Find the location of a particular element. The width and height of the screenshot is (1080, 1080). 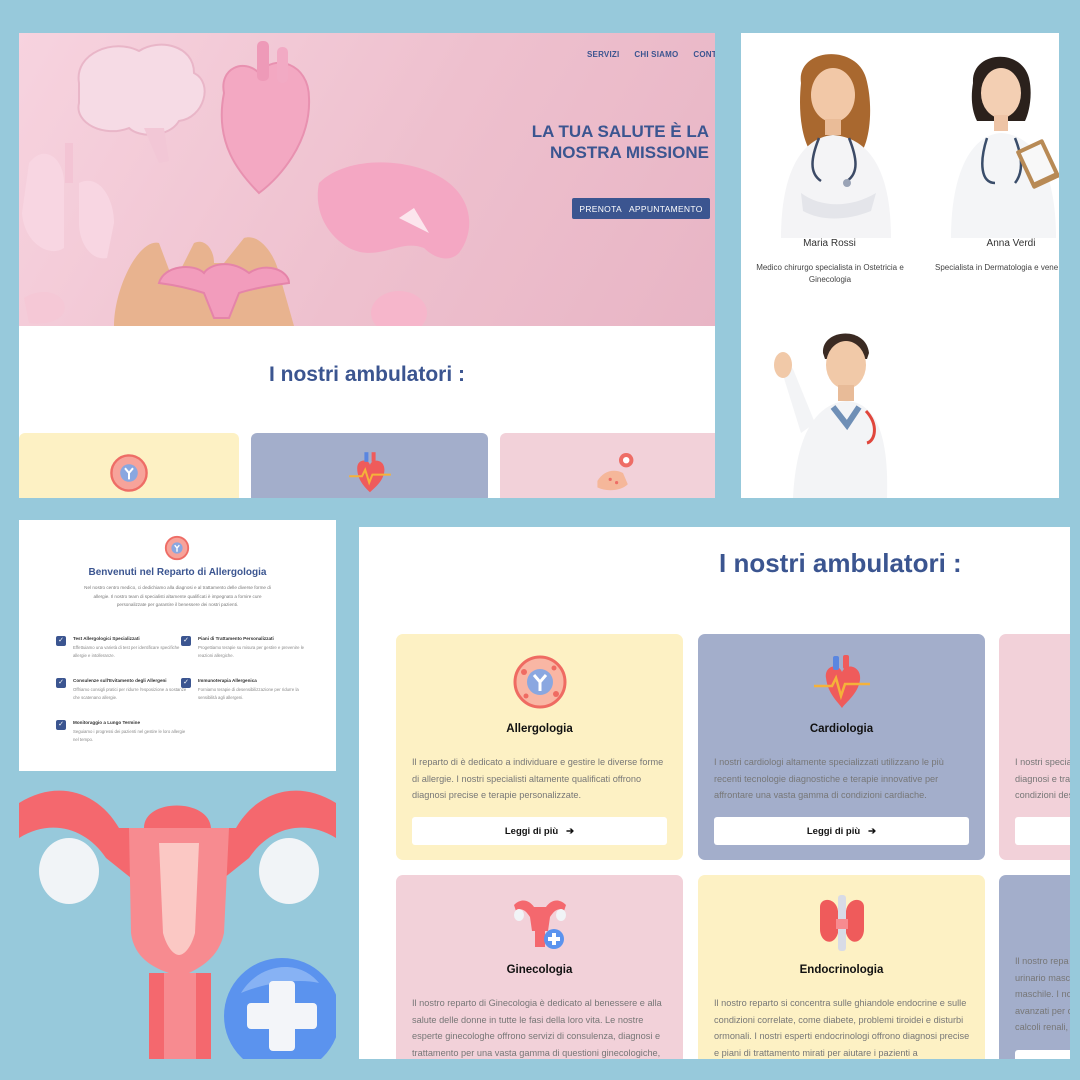

doctor-pointing-photo is located at coordinates (831, 415).